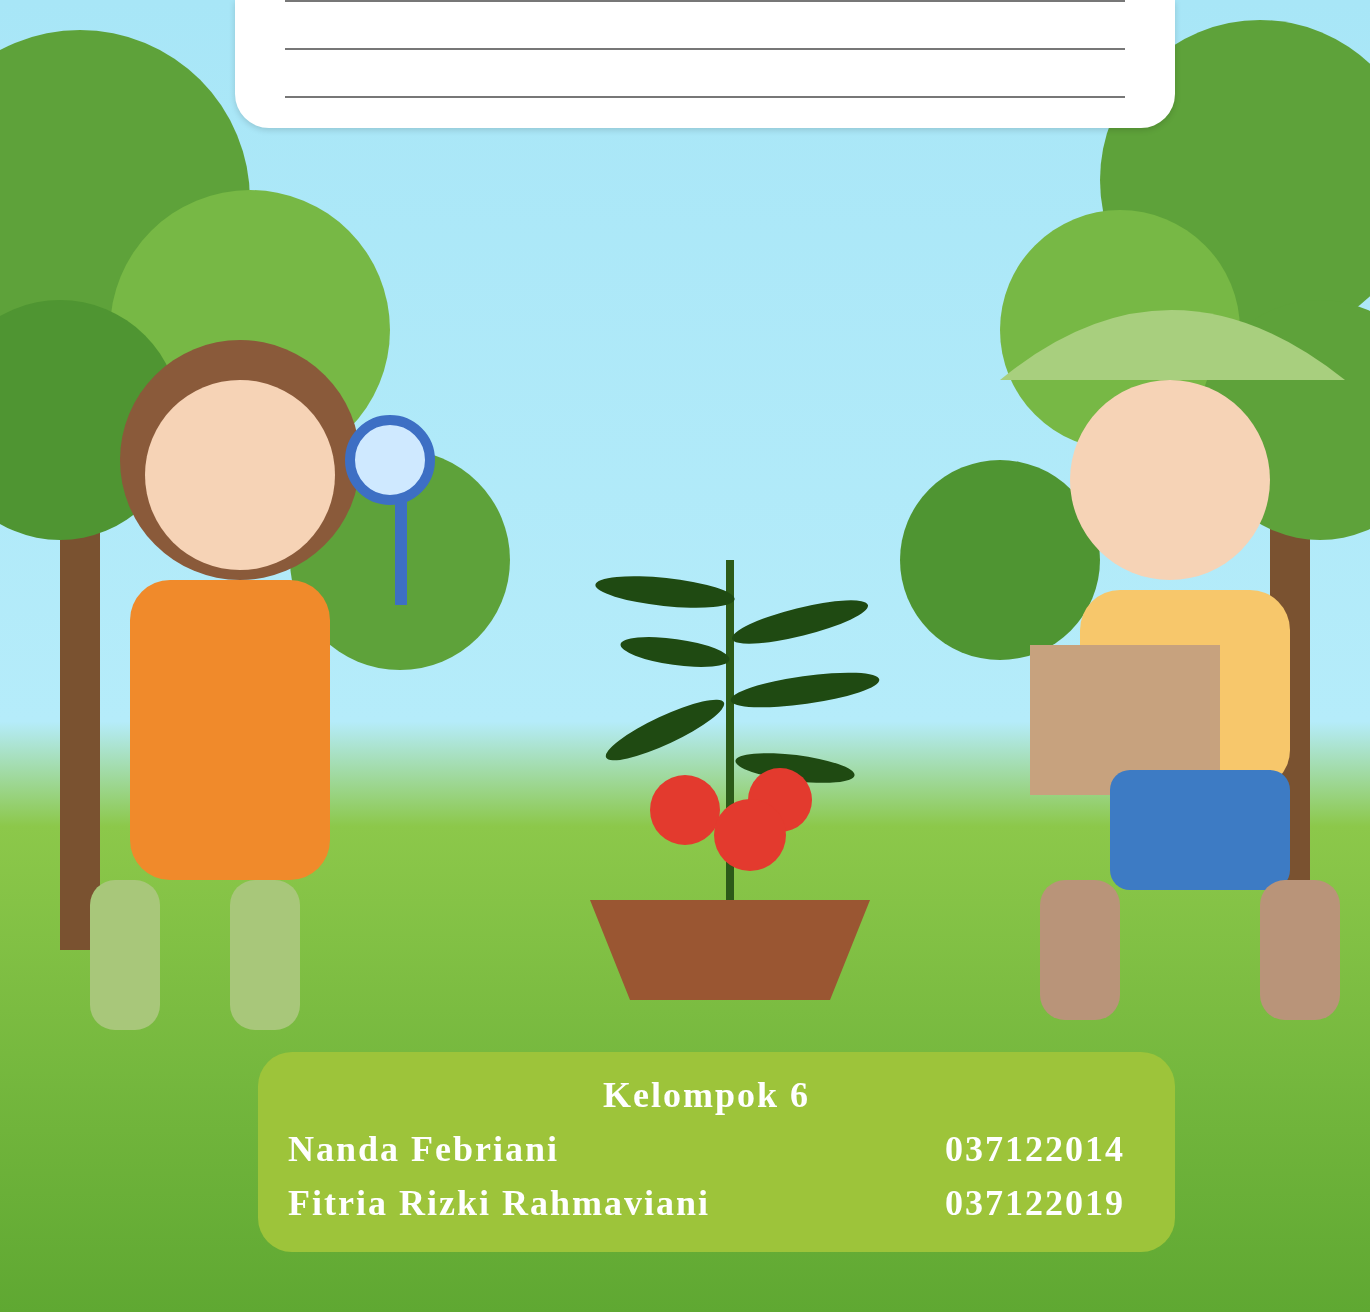 This screenshot has height=1312, width=1370. I want to click on member-name: Nanda Febriani, so click(424, 1149).